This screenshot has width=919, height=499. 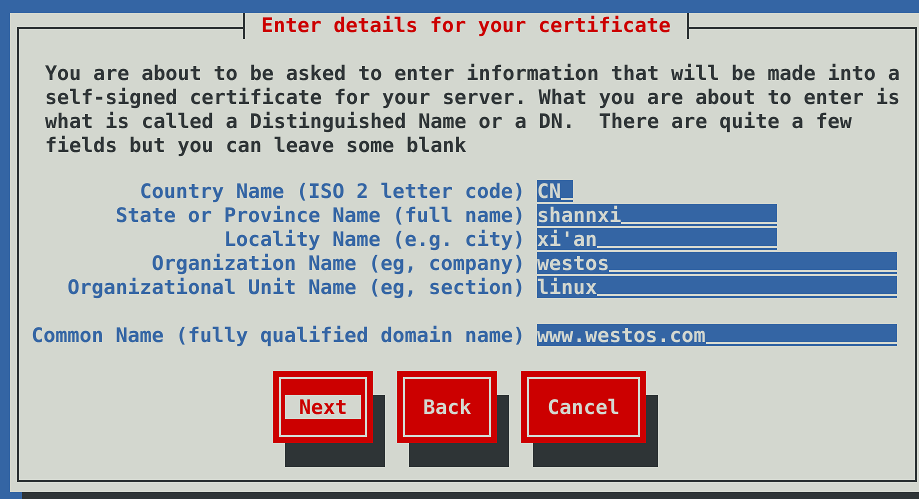 I want to click on field-label: Country Name (ISO 2 letter code), so click(x=331, y=191).